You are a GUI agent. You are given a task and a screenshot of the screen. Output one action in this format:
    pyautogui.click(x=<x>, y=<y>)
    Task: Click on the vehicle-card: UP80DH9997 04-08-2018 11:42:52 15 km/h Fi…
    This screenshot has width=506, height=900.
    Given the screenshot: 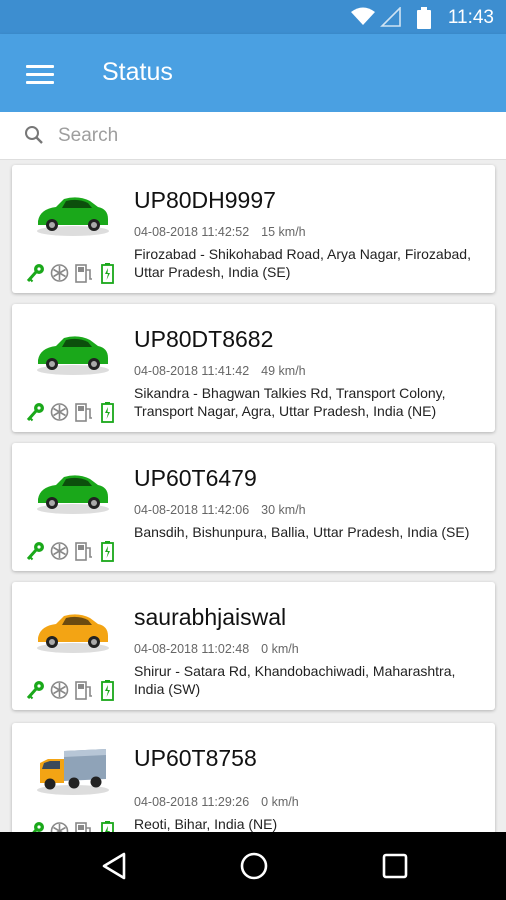 What is the action you would take?
    pyautogui.click(x=253, y=229)
    